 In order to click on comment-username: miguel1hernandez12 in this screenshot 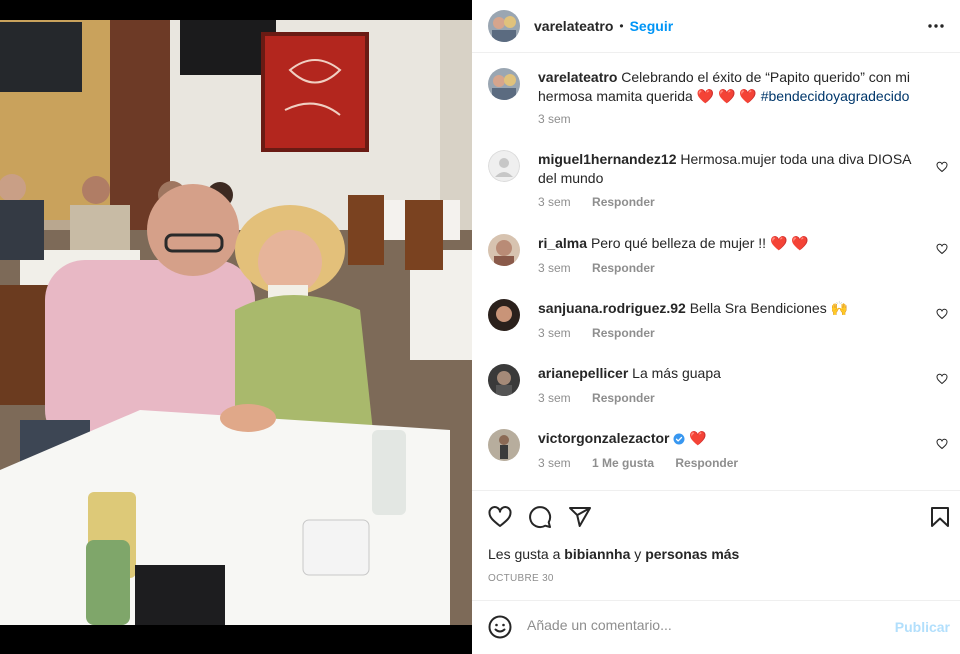, I will do `click(607, 159)`.